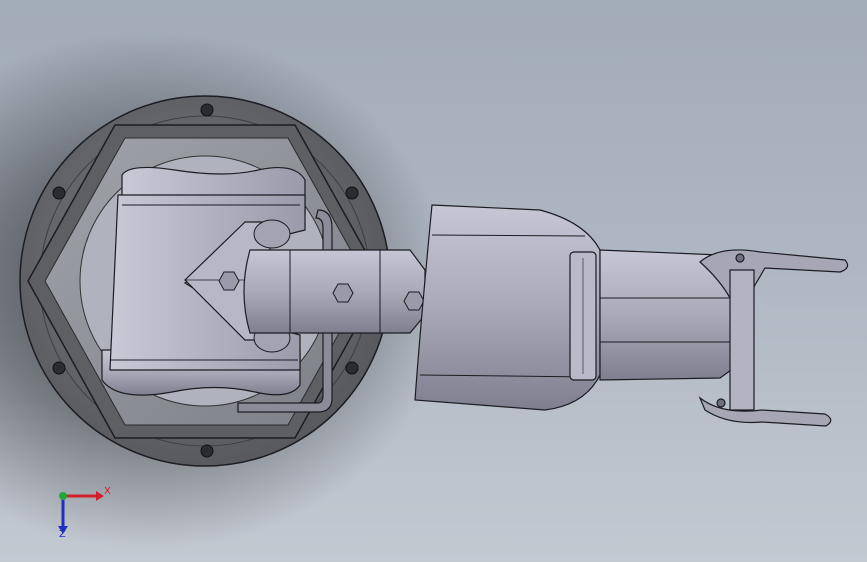 The height and width of the screenshot is (562, 867). What do you see at coordinates (79, 514) in the screenshot?
I see `coordinate-triad: X Z` at bounding box center [79, 514].